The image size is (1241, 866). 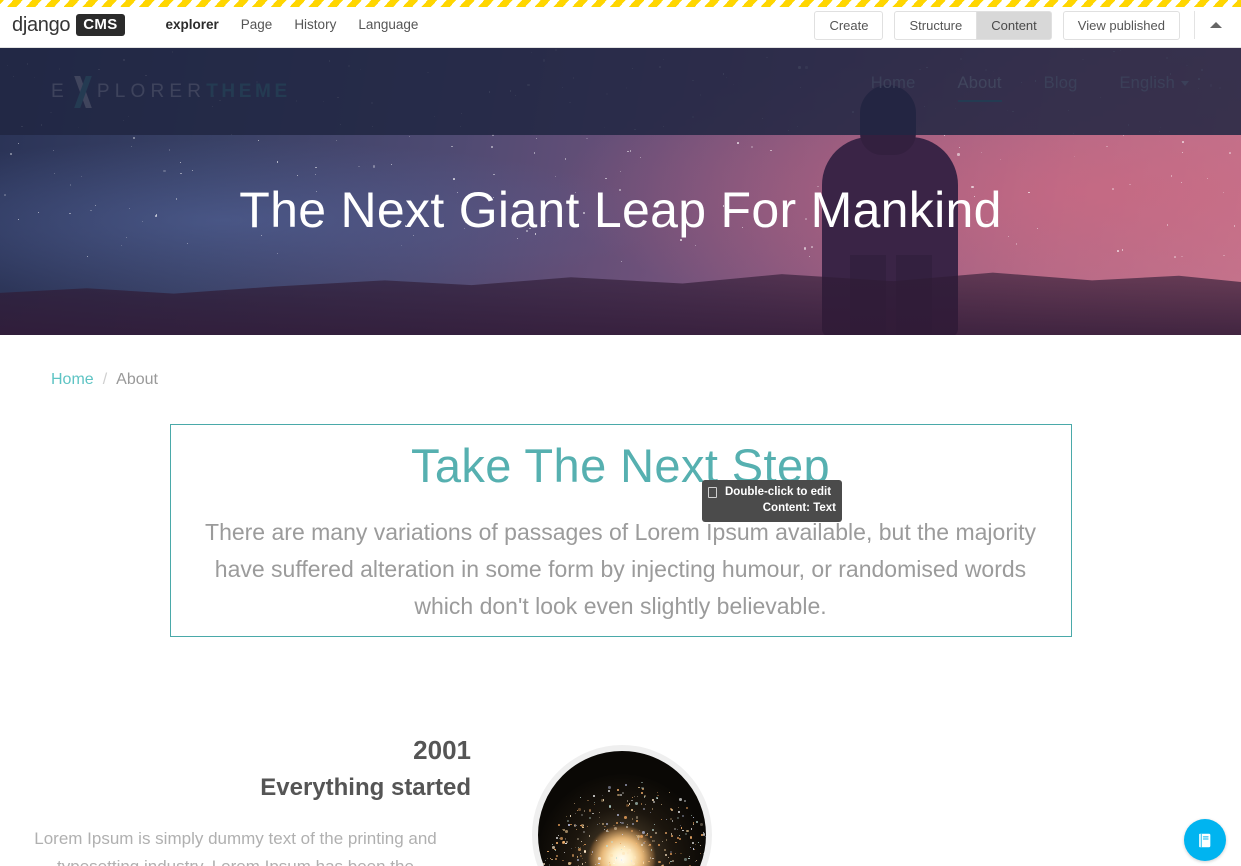 I want to click on timeline-year: 2001, so click(x=442, y=750).